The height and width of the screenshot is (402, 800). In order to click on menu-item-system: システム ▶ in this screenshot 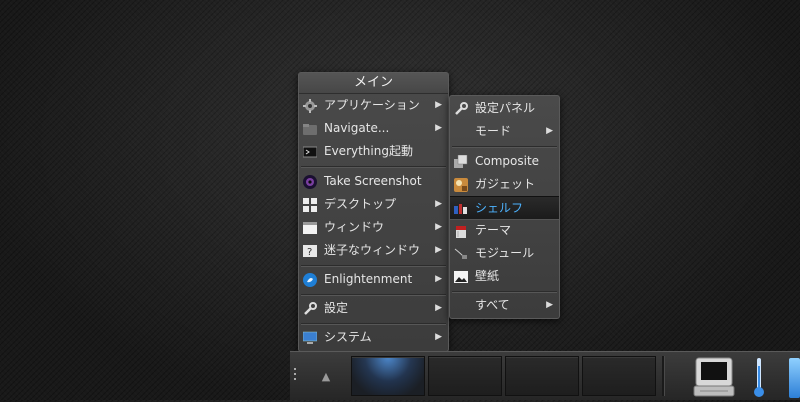, I will do `click(373, 337)`.